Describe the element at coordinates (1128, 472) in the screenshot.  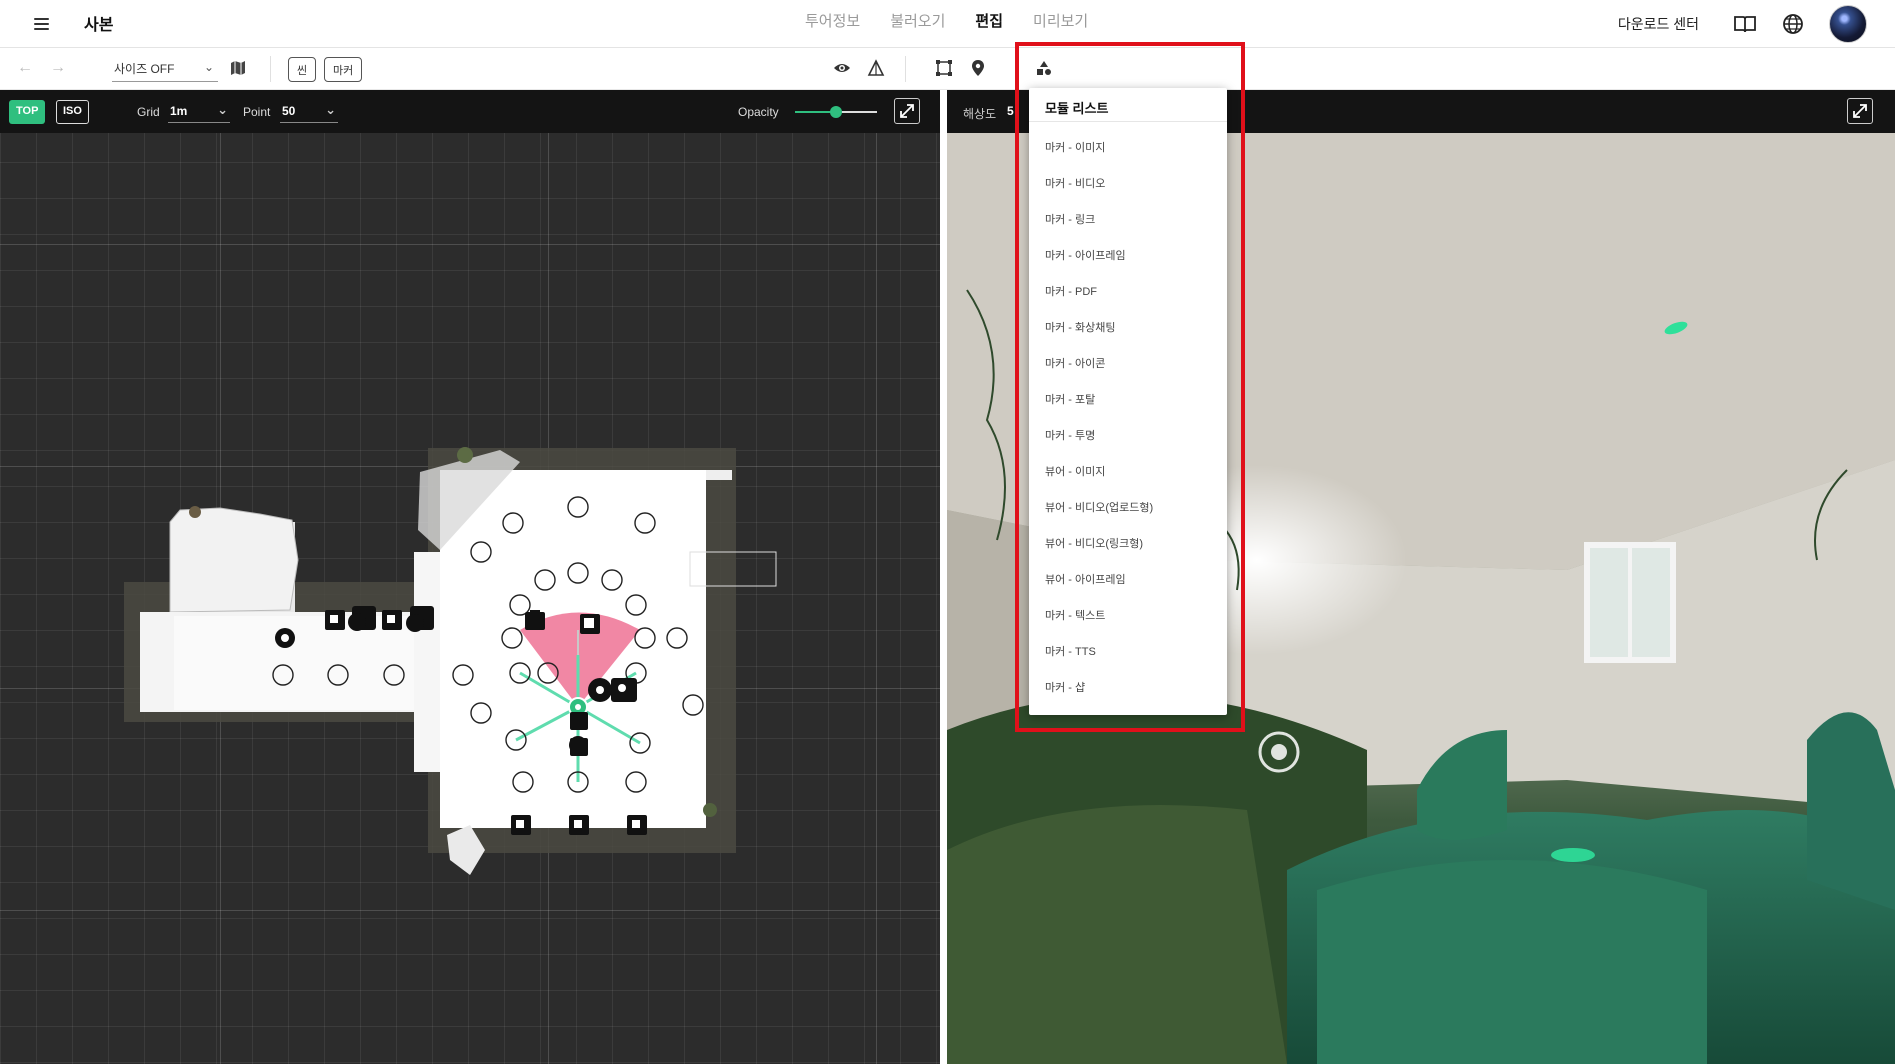
I see `module-item: 뷰어 - 이미지` at that location.